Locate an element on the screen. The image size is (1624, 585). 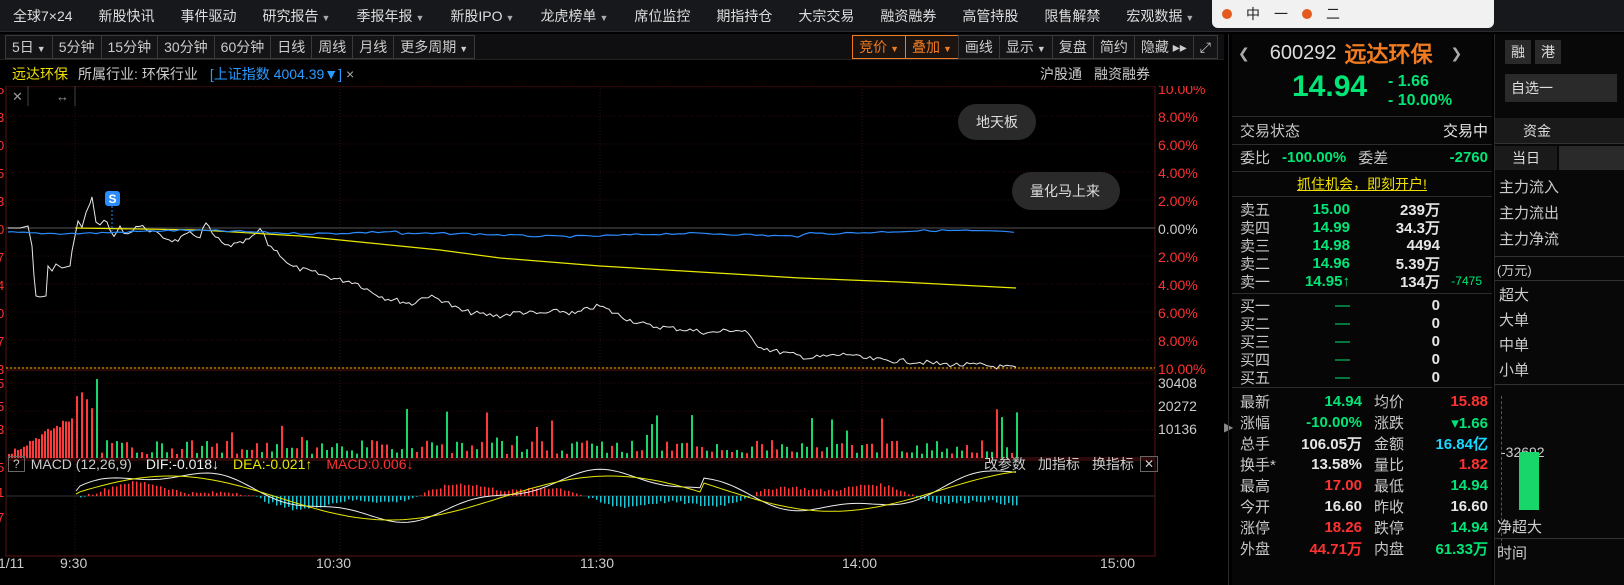
tool-button: 竞价 ▼ is located at coordinates (879, 46).